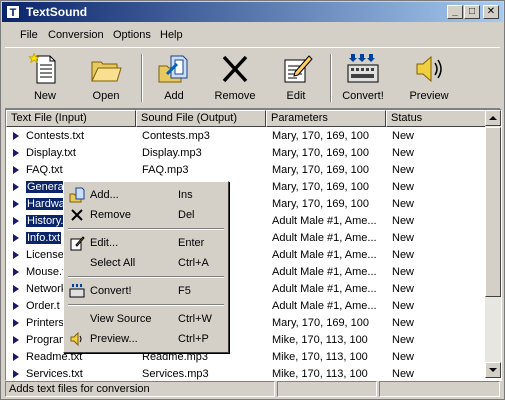 This screenshot has height=400, width=505. I want to click on open-button: Open, so click(106, 78).